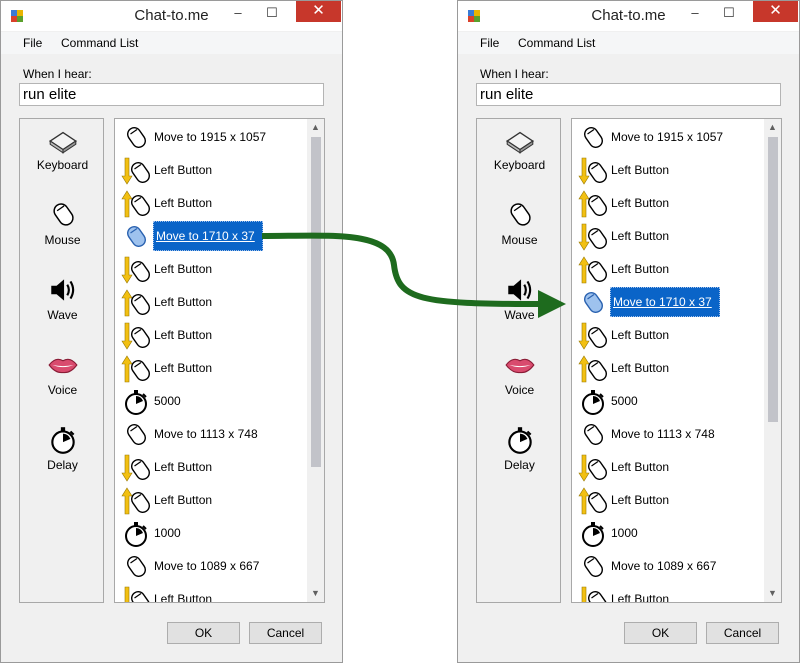 This screenshot has width=800, height=663. What do you see at coordinates (401, 269) in the screenshot?
I see `drag-arrow-path` at bounding box center [401, 269].